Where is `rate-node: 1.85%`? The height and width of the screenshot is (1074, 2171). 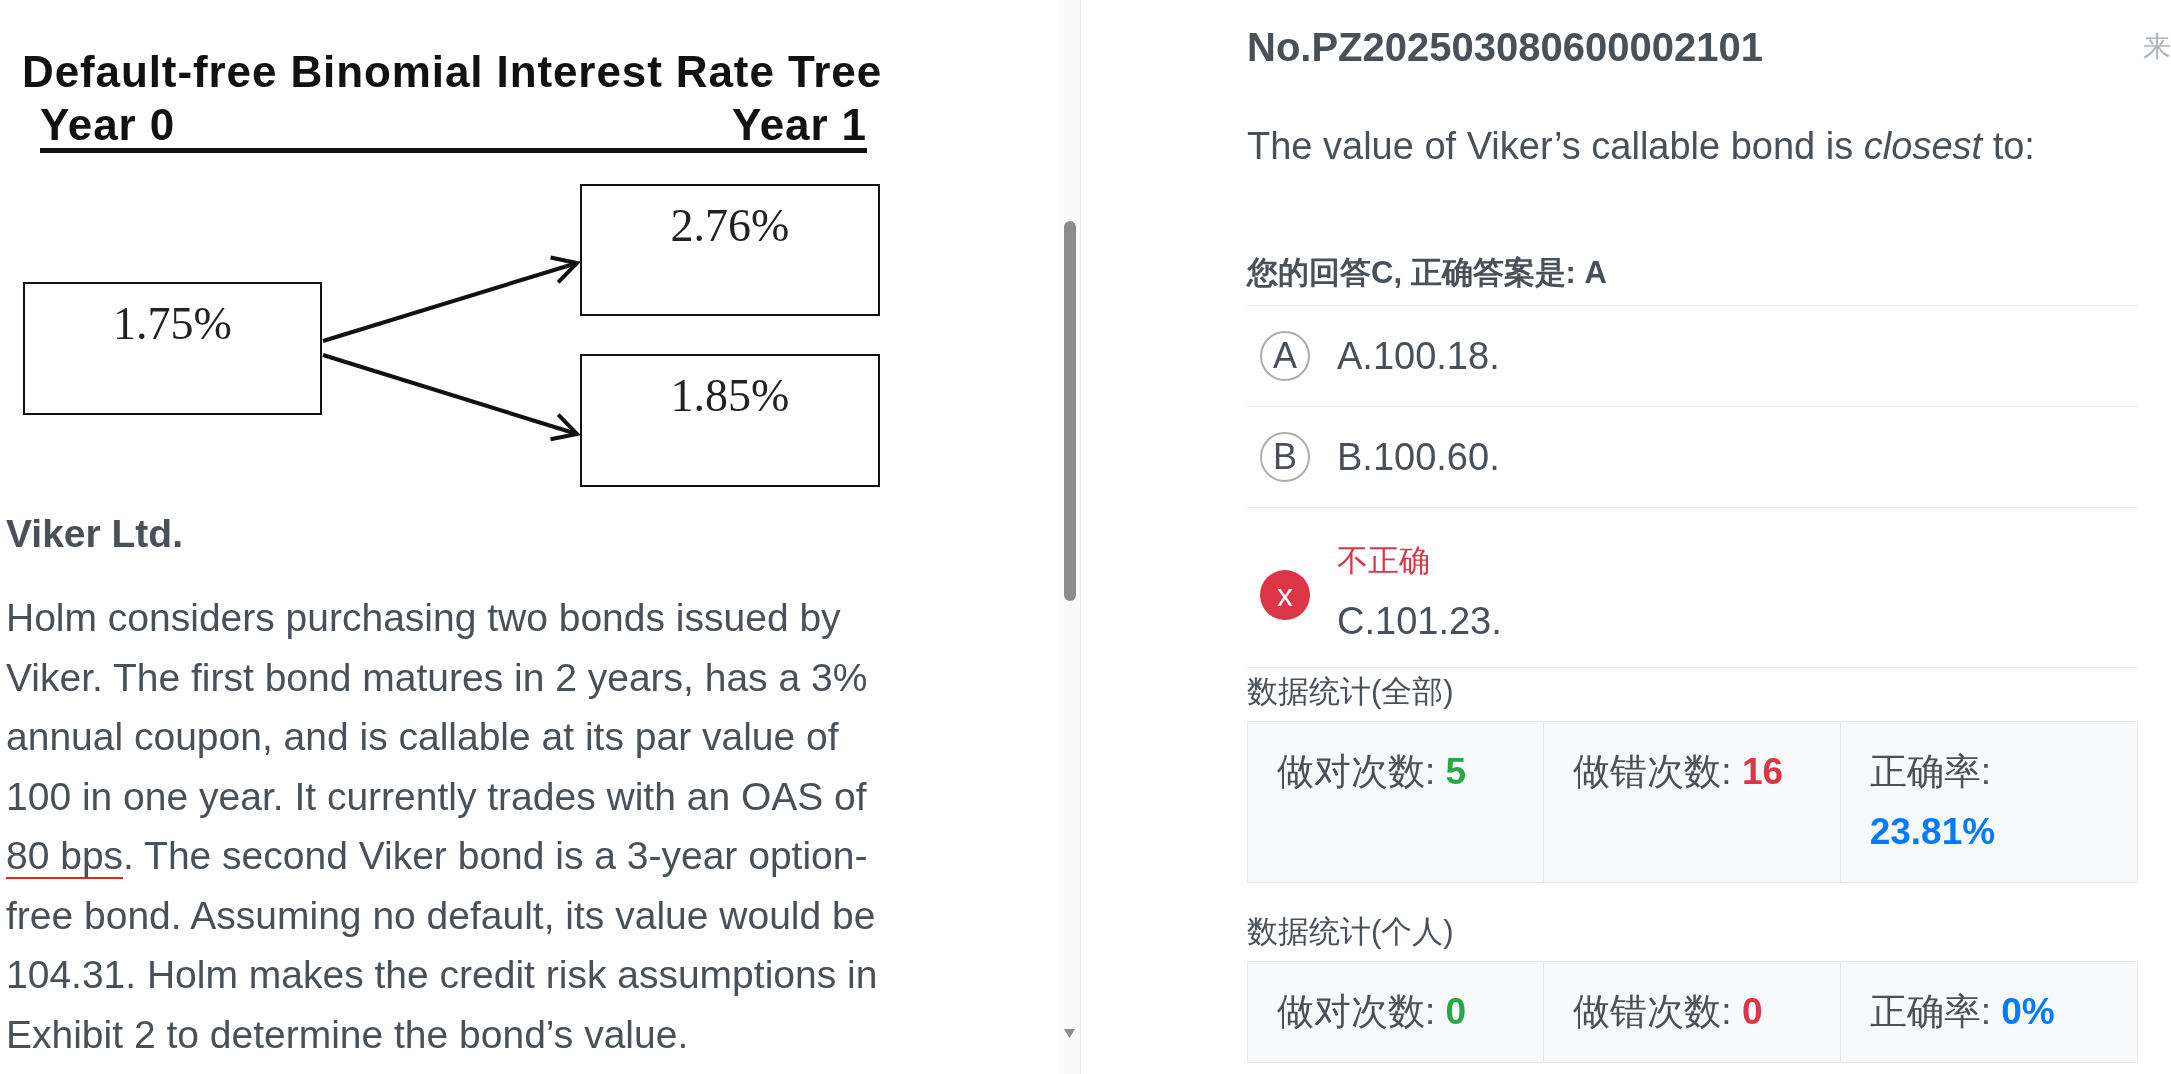
rate-node: 1.85% is located at coordinates (730, 420).